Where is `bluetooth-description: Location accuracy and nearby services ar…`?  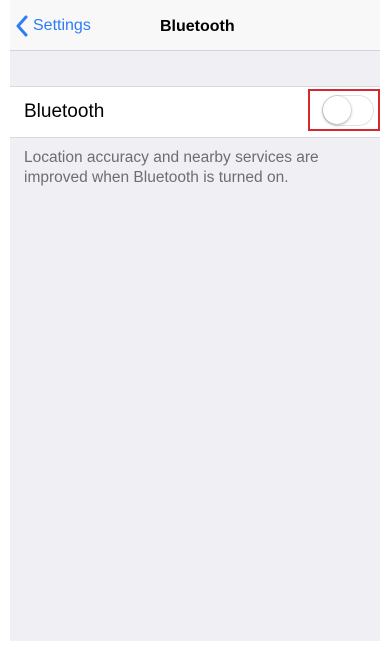 bluetooth-description: Location accuracy and nearby services ar… is located at coordinates (171, 167).